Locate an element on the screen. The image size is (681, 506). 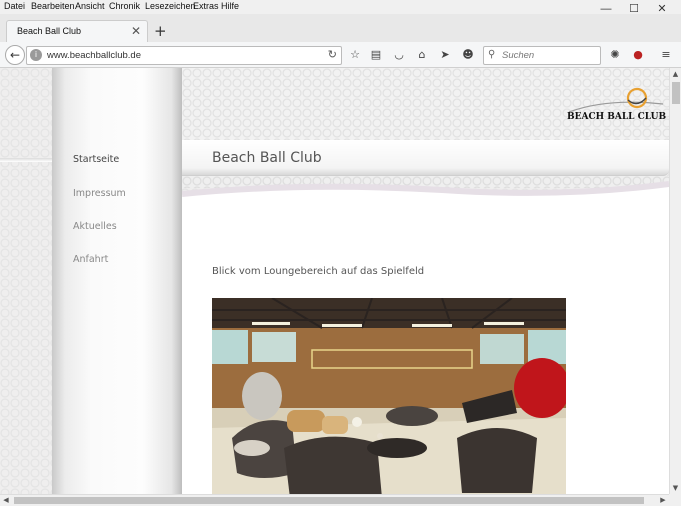
scroll-down-arrow-icon: ▼ is located at coordinates (675, 488).